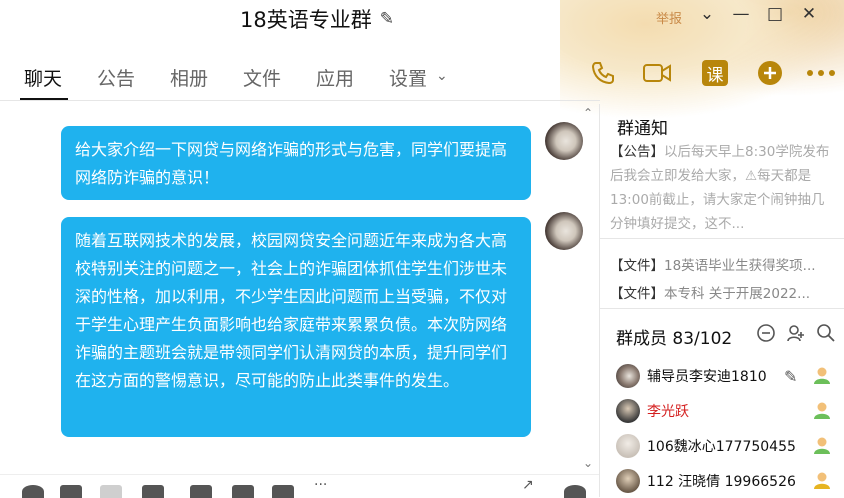 The height and width of the screenshot is (498, 844). I want to click on image-icon, so click(243, 491).